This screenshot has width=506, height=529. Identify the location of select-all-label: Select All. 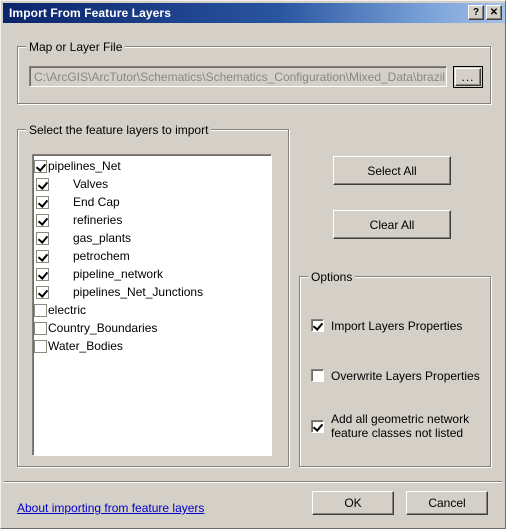
(392, 170).